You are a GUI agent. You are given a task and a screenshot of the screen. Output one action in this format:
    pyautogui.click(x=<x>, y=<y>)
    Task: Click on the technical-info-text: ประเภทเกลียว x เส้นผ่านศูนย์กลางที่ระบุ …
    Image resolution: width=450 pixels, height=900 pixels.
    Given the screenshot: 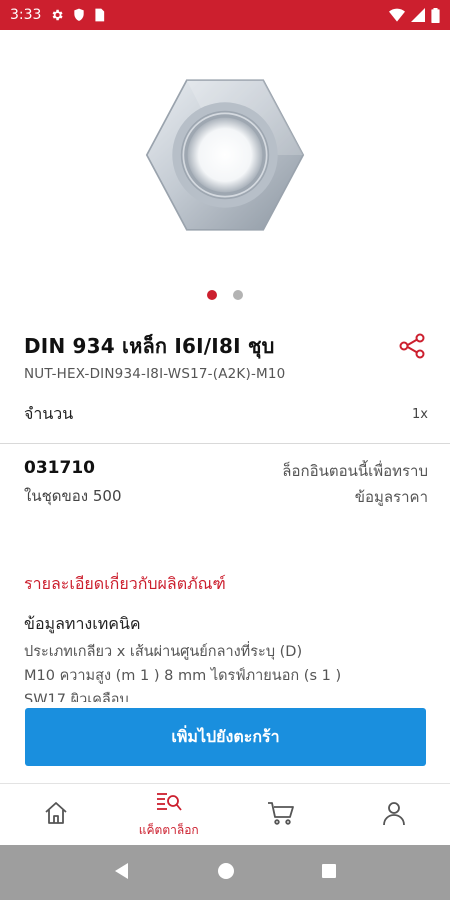 What is the action you would take?
    pyautogui.click(x=226, y=671)
    